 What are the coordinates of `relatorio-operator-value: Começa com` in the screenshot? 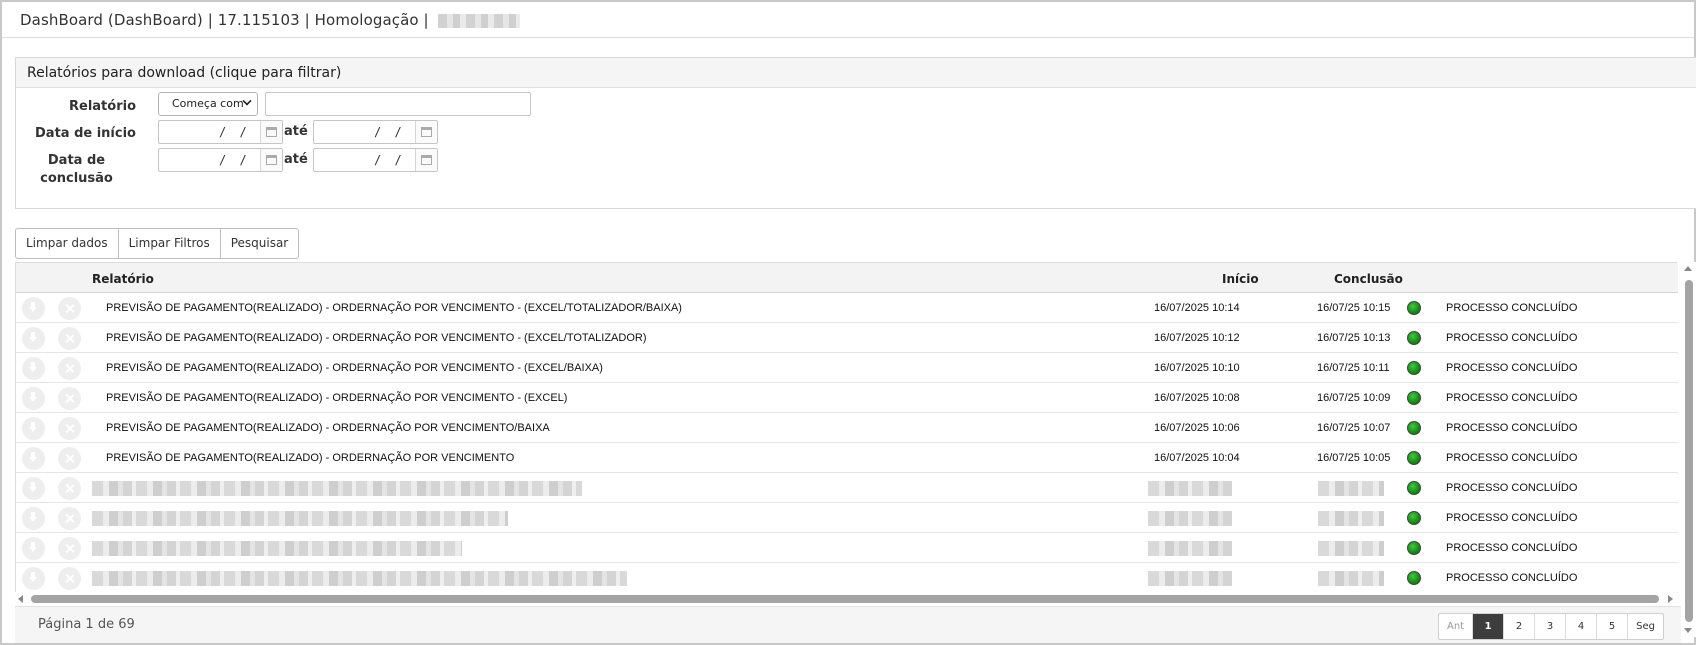 It's located at (208, 103).